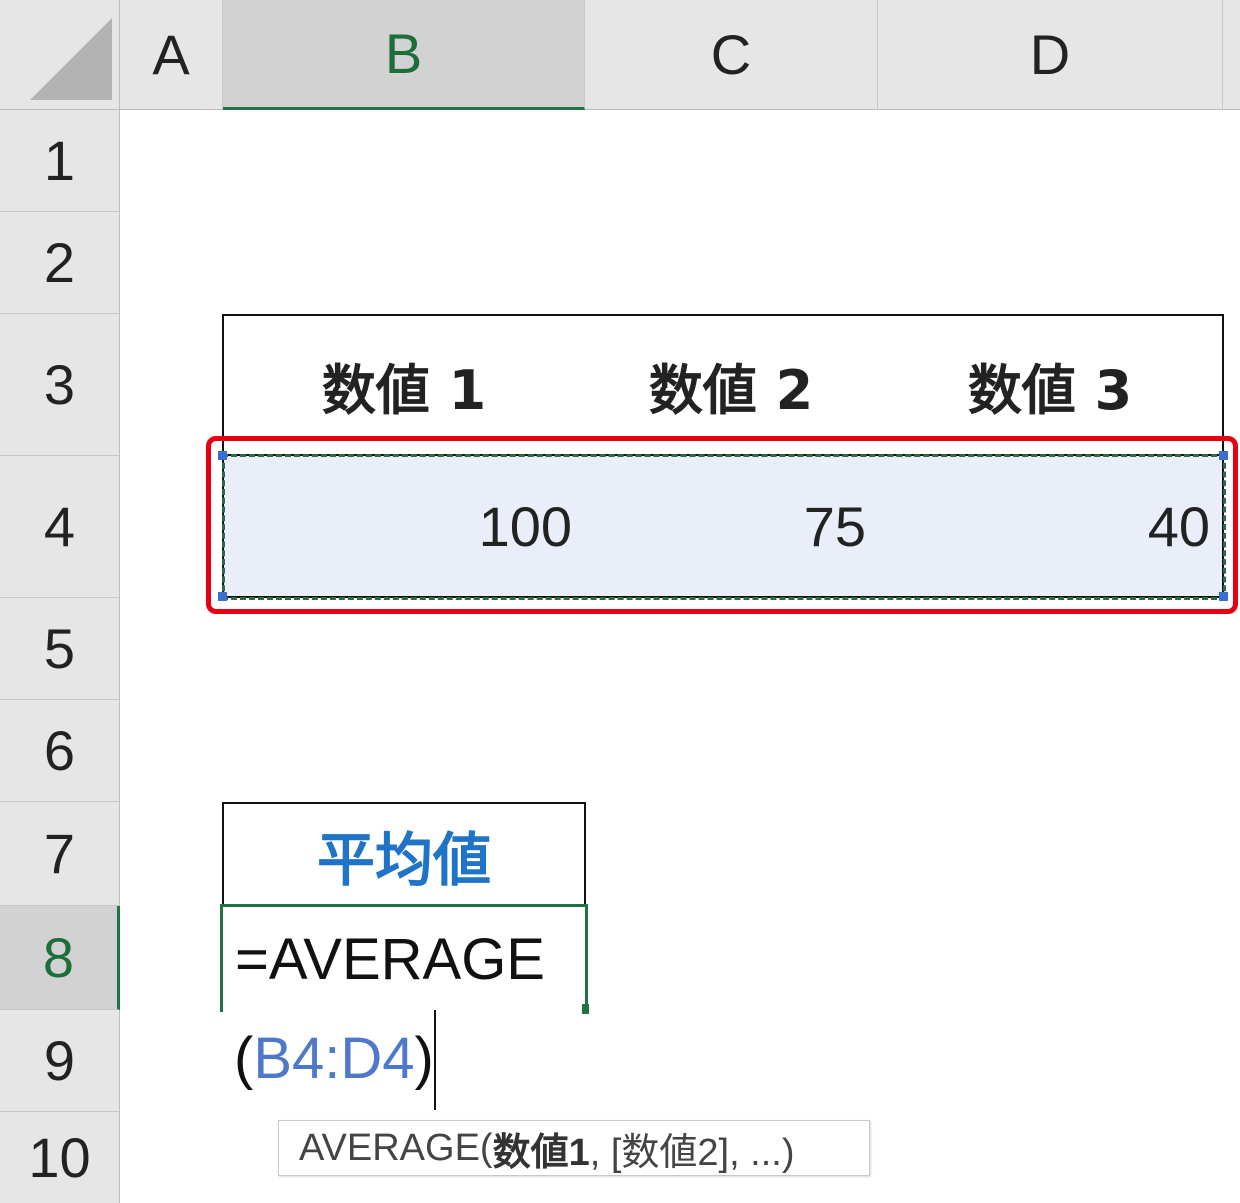 The width and height of the screenshot is (1240, 1203). What do you see at coordinates (60, 1061) in the screenshot?
I see `row-header-9: 9` at bounding box center [60, 1061].